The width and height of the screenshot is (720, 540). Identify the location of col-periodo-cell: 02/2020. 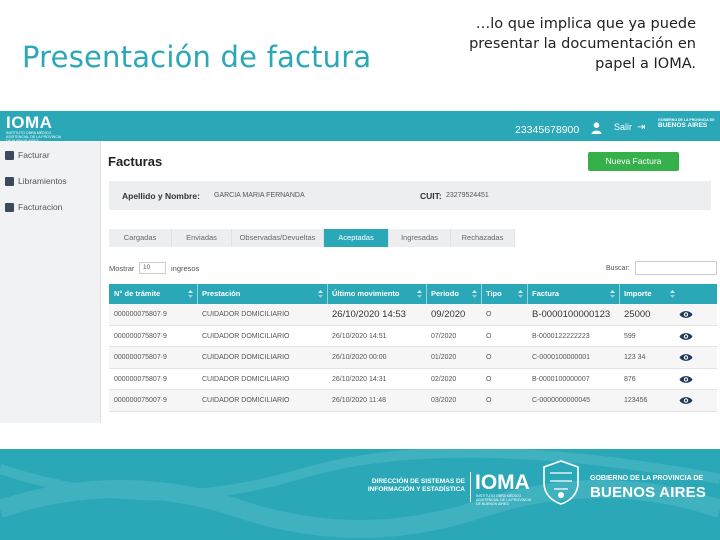
(444, 379).